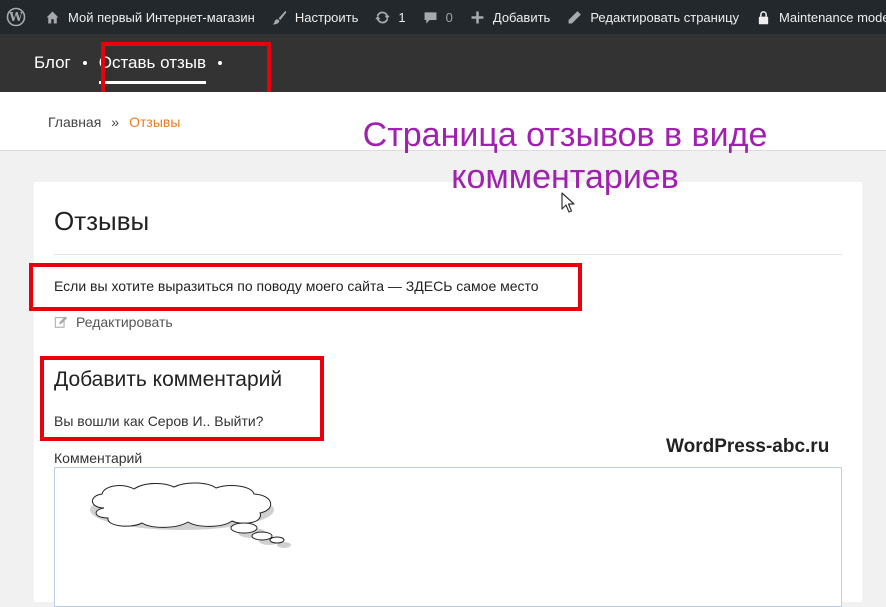 This screenshot has height=607, width=886. I want to click on nav-item-leave-review-label: Оставь отзыв, so click(152, 62).